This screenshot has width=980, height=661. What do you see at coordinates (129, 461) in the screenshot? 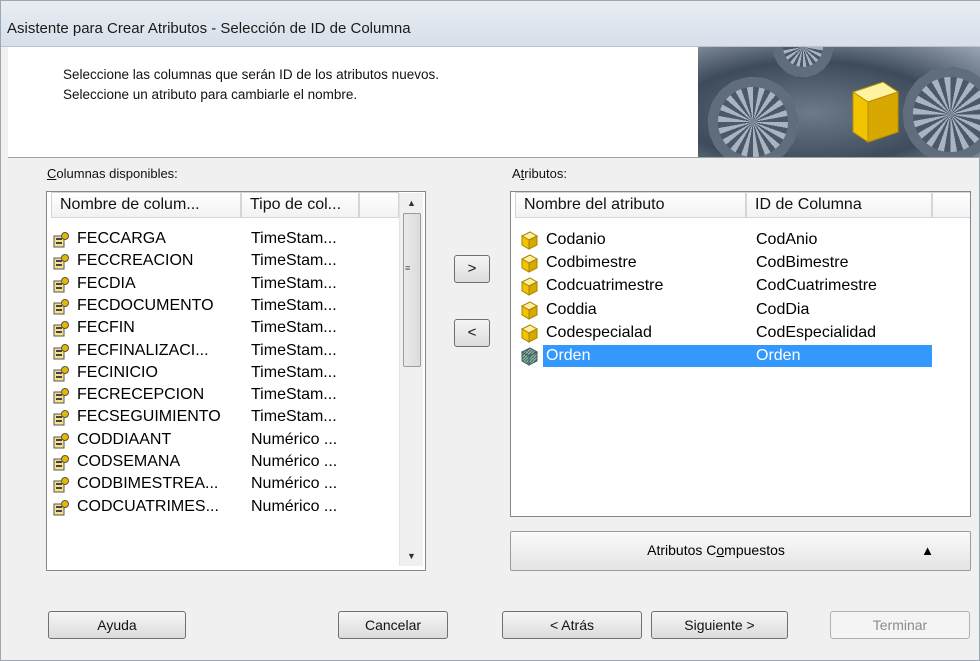
I see `column-name: CODSEMANA` at bounding box center [129, 461].